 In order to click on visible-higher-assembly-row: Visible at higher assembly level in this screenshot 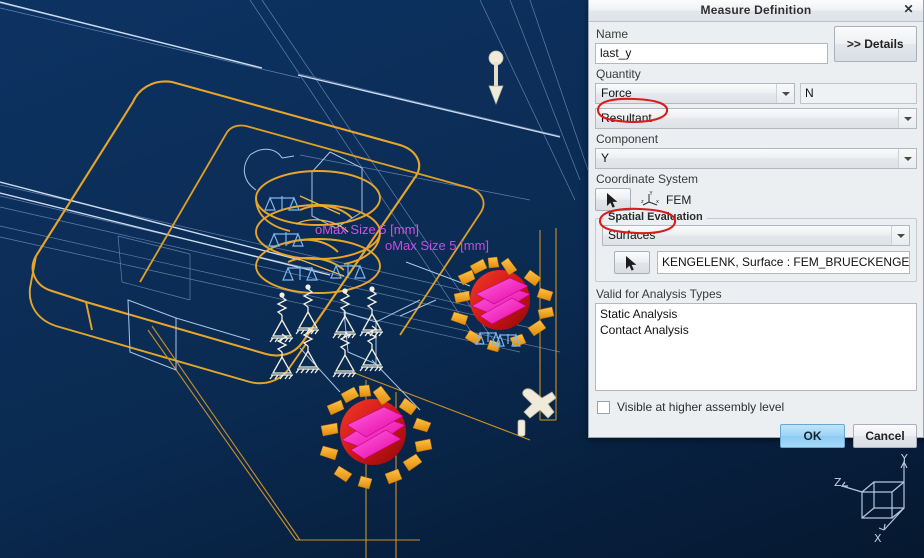, I will do `click(756, 407)`.